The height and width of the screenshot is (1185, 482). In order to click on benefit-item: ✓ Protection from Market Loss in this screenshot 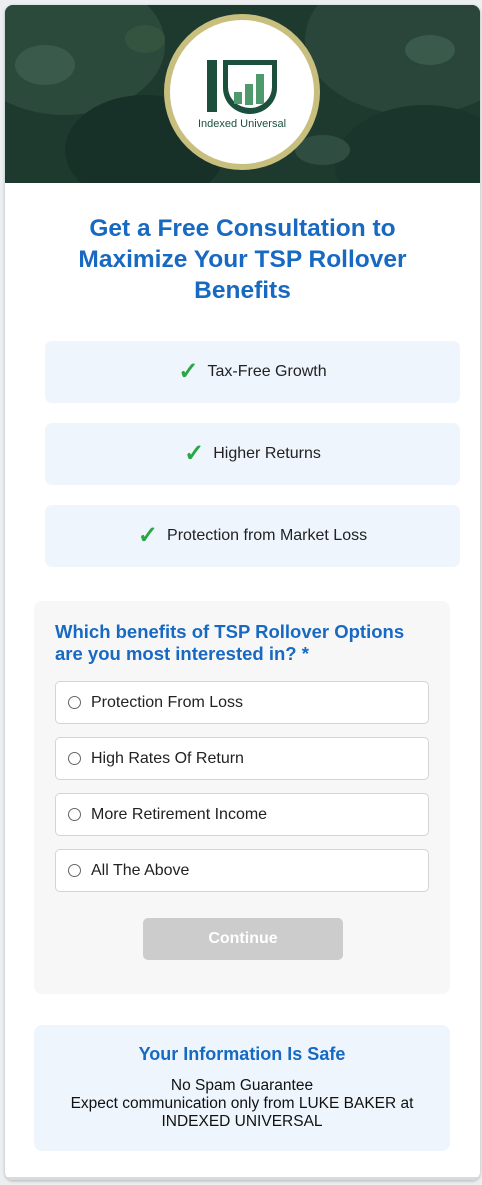, I will do `click(252, 536)`.